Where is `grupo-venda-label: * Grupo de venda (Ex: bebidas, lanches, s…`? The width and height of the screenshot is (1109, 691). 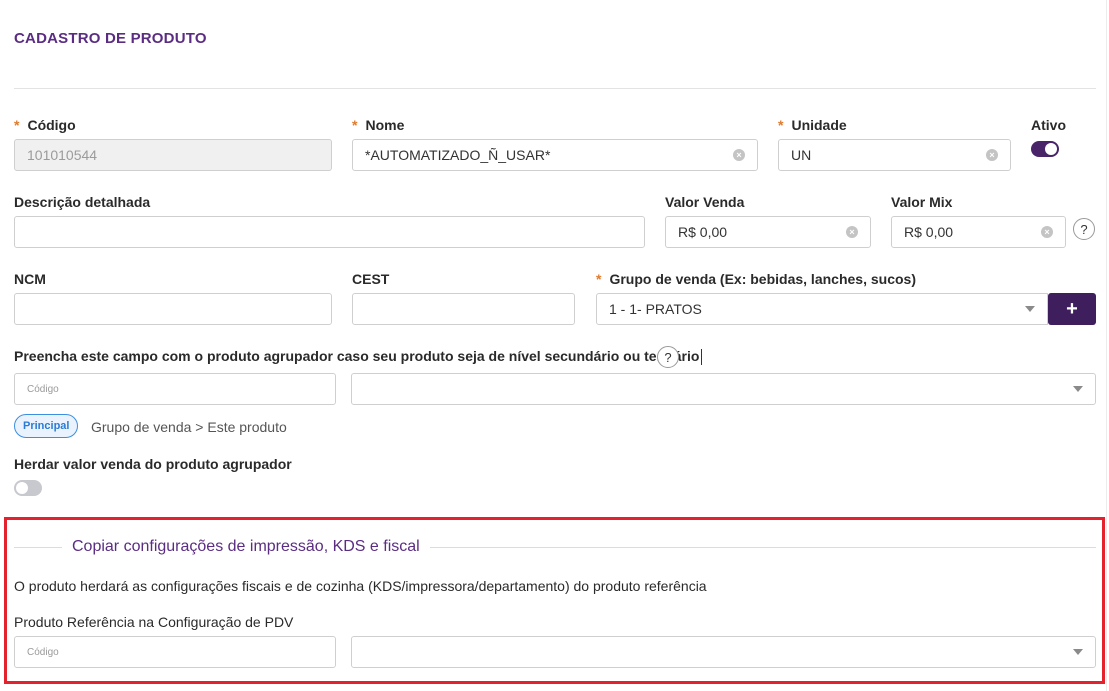
grupo-venda-label: * Grupo de venda (Ex: bebidas, lanches, s… is located at coordinates (756, 279).